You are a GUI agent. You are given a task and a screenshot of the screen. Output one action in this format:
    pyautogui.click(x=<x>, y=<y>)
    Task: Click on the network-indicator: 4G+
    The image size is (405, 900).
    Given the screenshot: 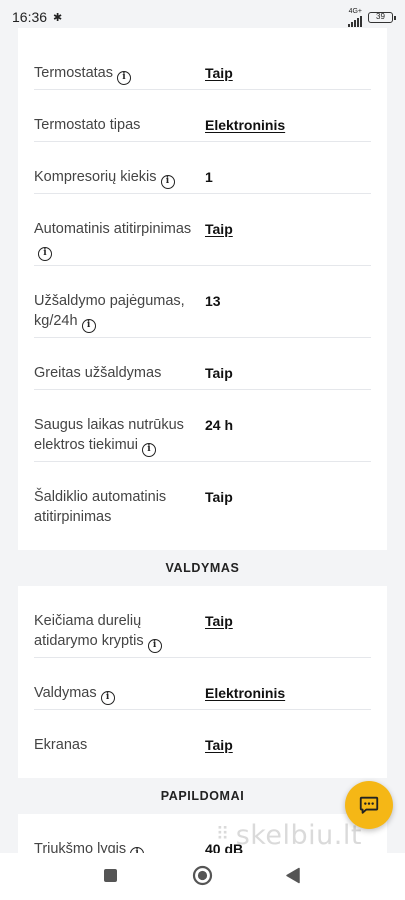 What is the action you would take?
    pyautogui.click(x=355, y=17)
    